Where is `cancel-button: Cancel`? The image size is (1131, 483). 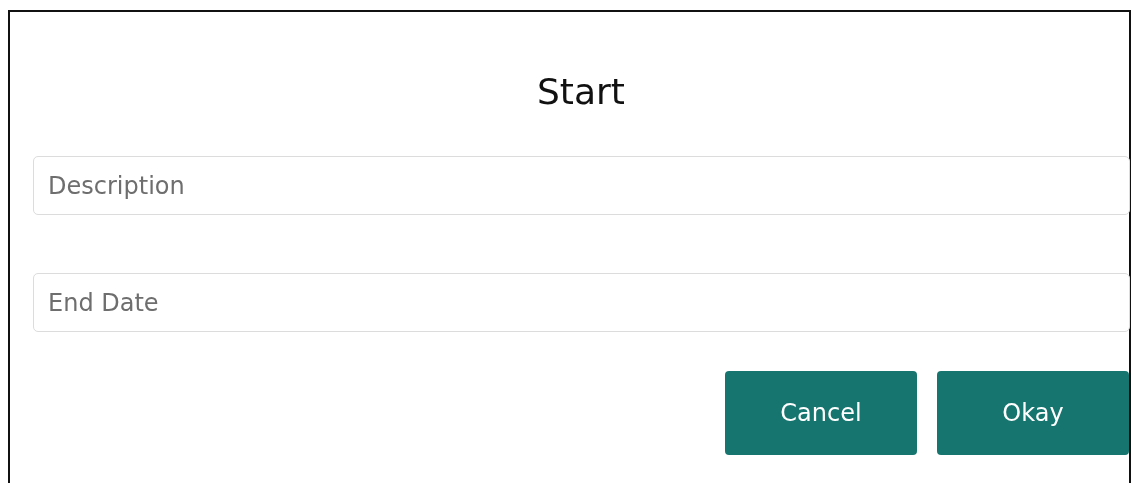 cancel-button: Cancel is located at coordinates (821, 413).